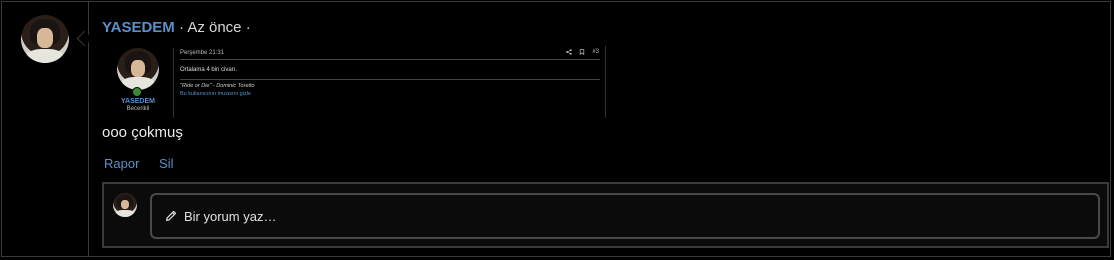  I want to click on delete-button: Sil, so click(166, 163).